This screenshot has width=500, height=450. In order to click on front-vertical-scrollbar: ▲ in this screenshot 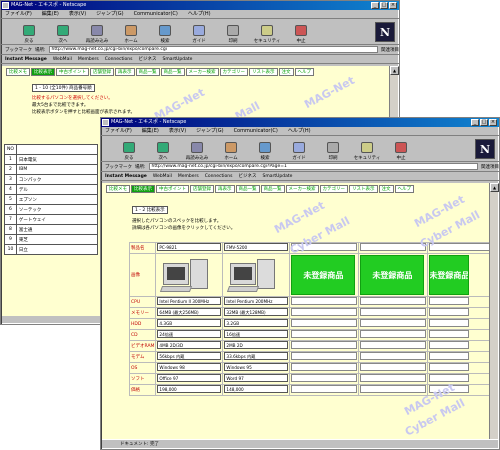, I will do `click(494, 311)`.